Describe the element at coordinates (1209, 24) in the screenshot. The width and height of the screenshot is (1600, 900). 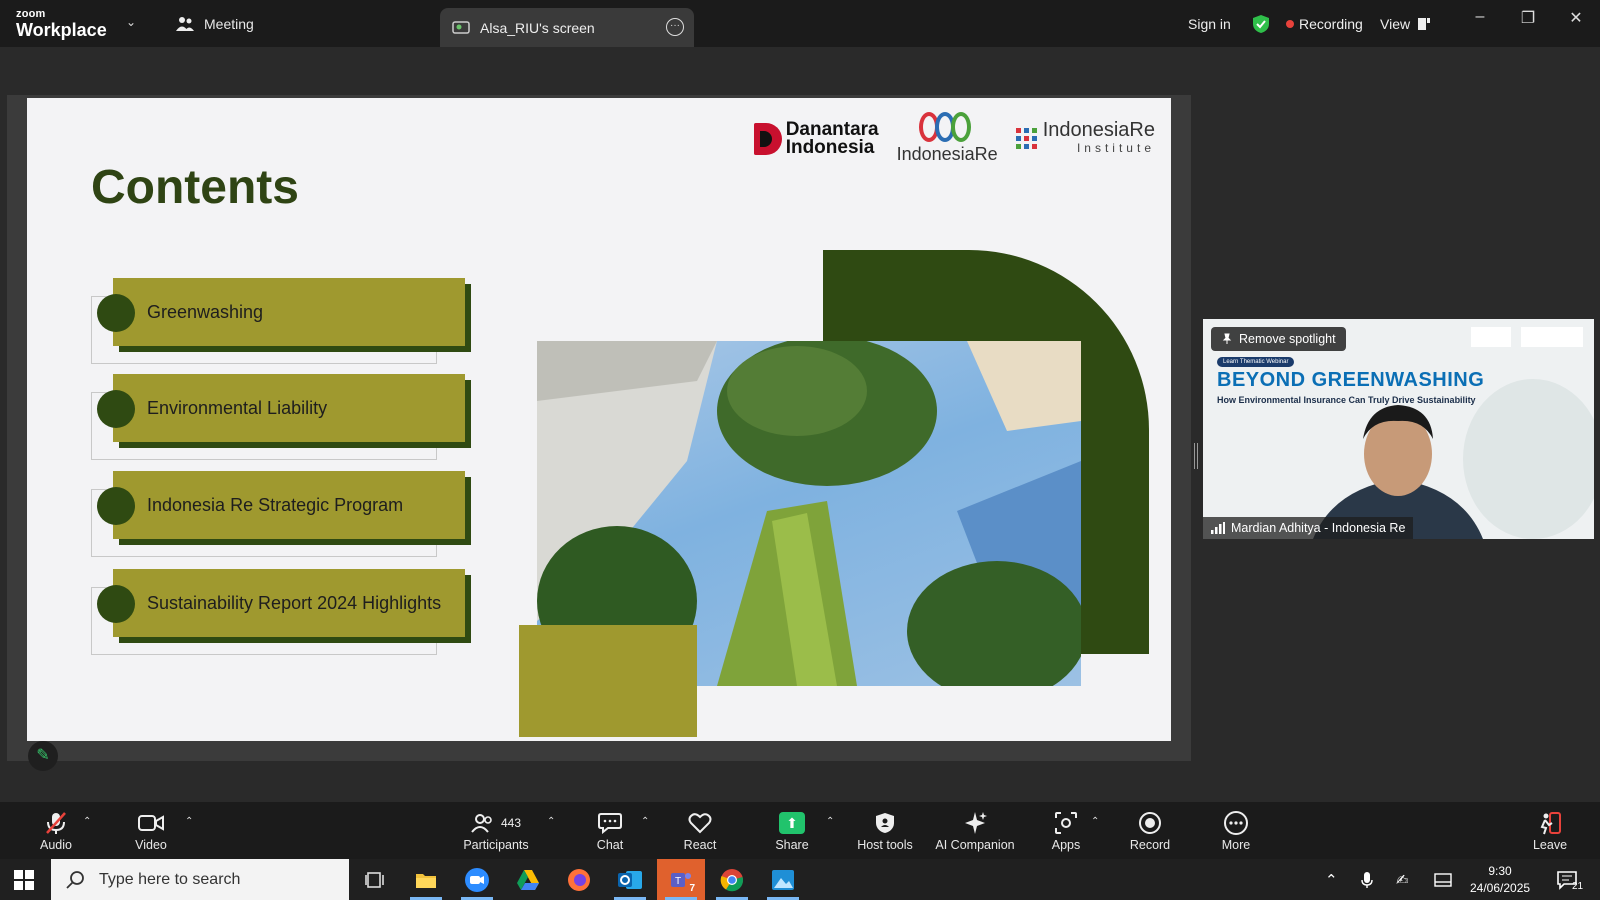
I see `sign-in-link: Sign in` at that location.